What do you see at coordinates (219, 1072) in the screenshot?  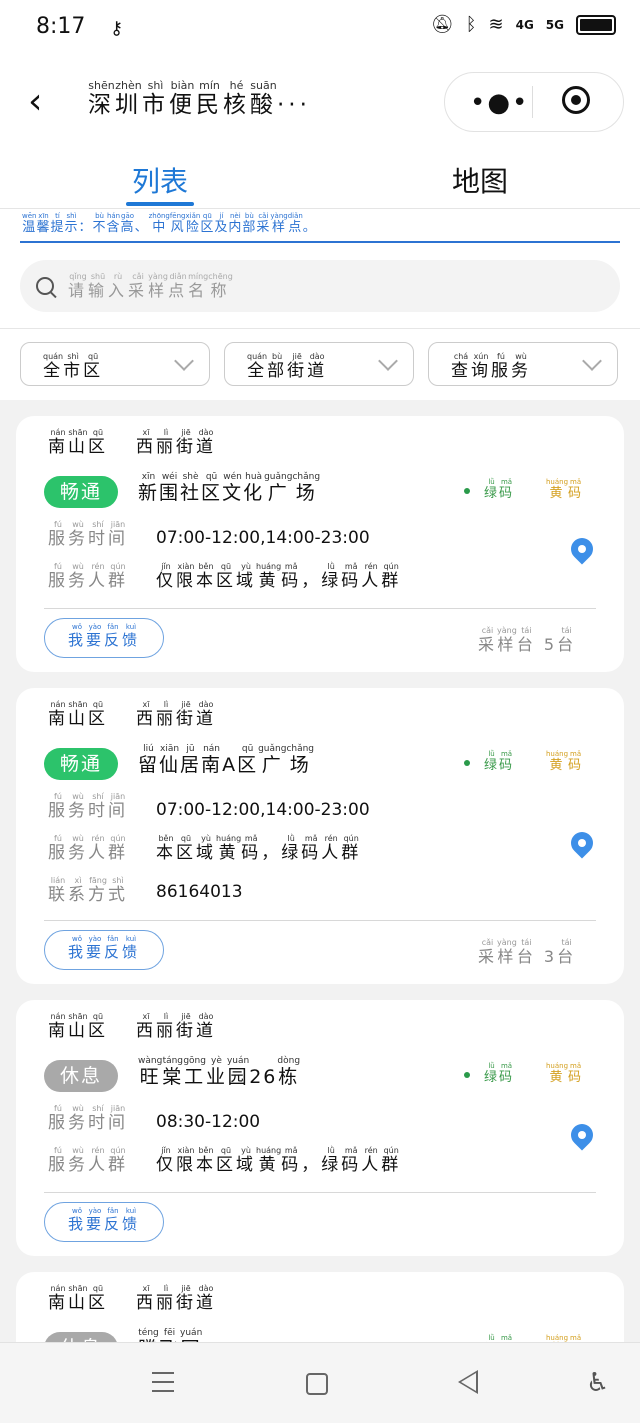 I see `site-name: 旺wàng棠táng工gōng业yè园yuán26 栋dòng` at bounding box center [219, 1072].